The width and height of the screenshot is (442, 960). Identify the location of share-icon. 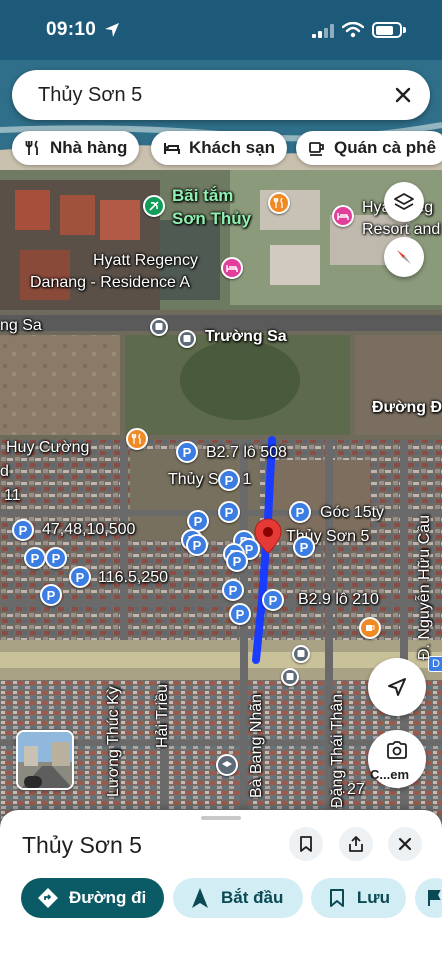
(356, 844).